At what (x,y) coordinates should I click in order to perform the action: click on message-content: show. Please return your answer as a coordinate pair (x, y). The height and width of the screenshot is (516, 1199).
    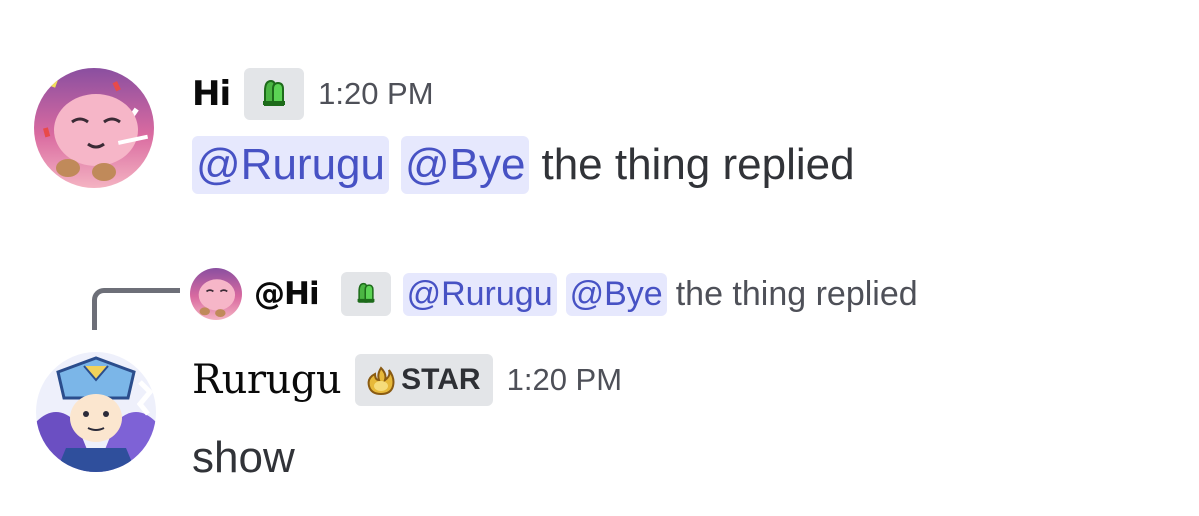
    Looking at the image, I should click on (243, 458).